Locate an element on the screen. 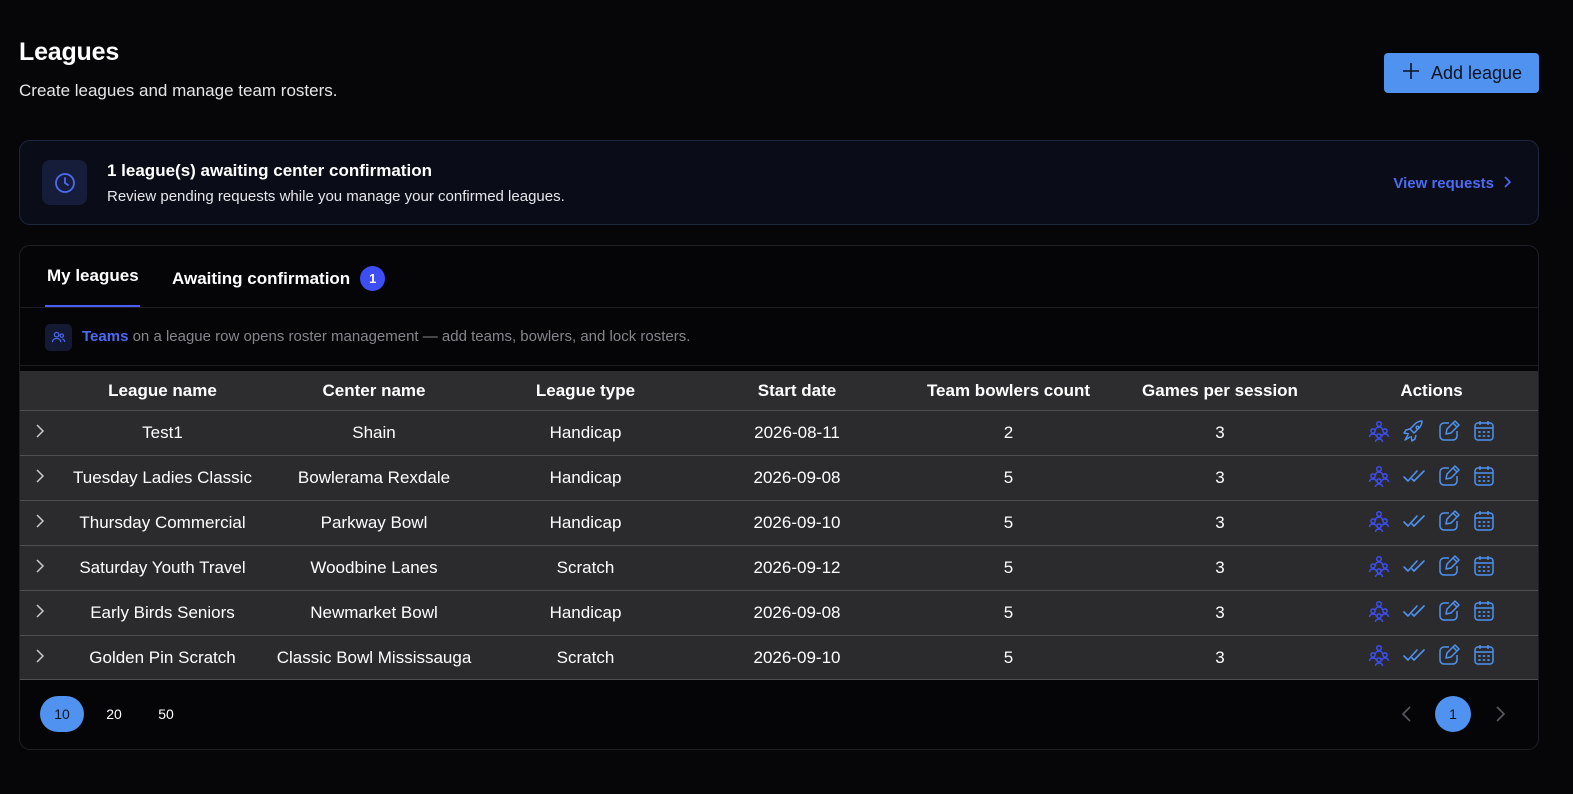 This screenshot has height=794, width=1573. edit-icon is located at coordinates (1449, 433).